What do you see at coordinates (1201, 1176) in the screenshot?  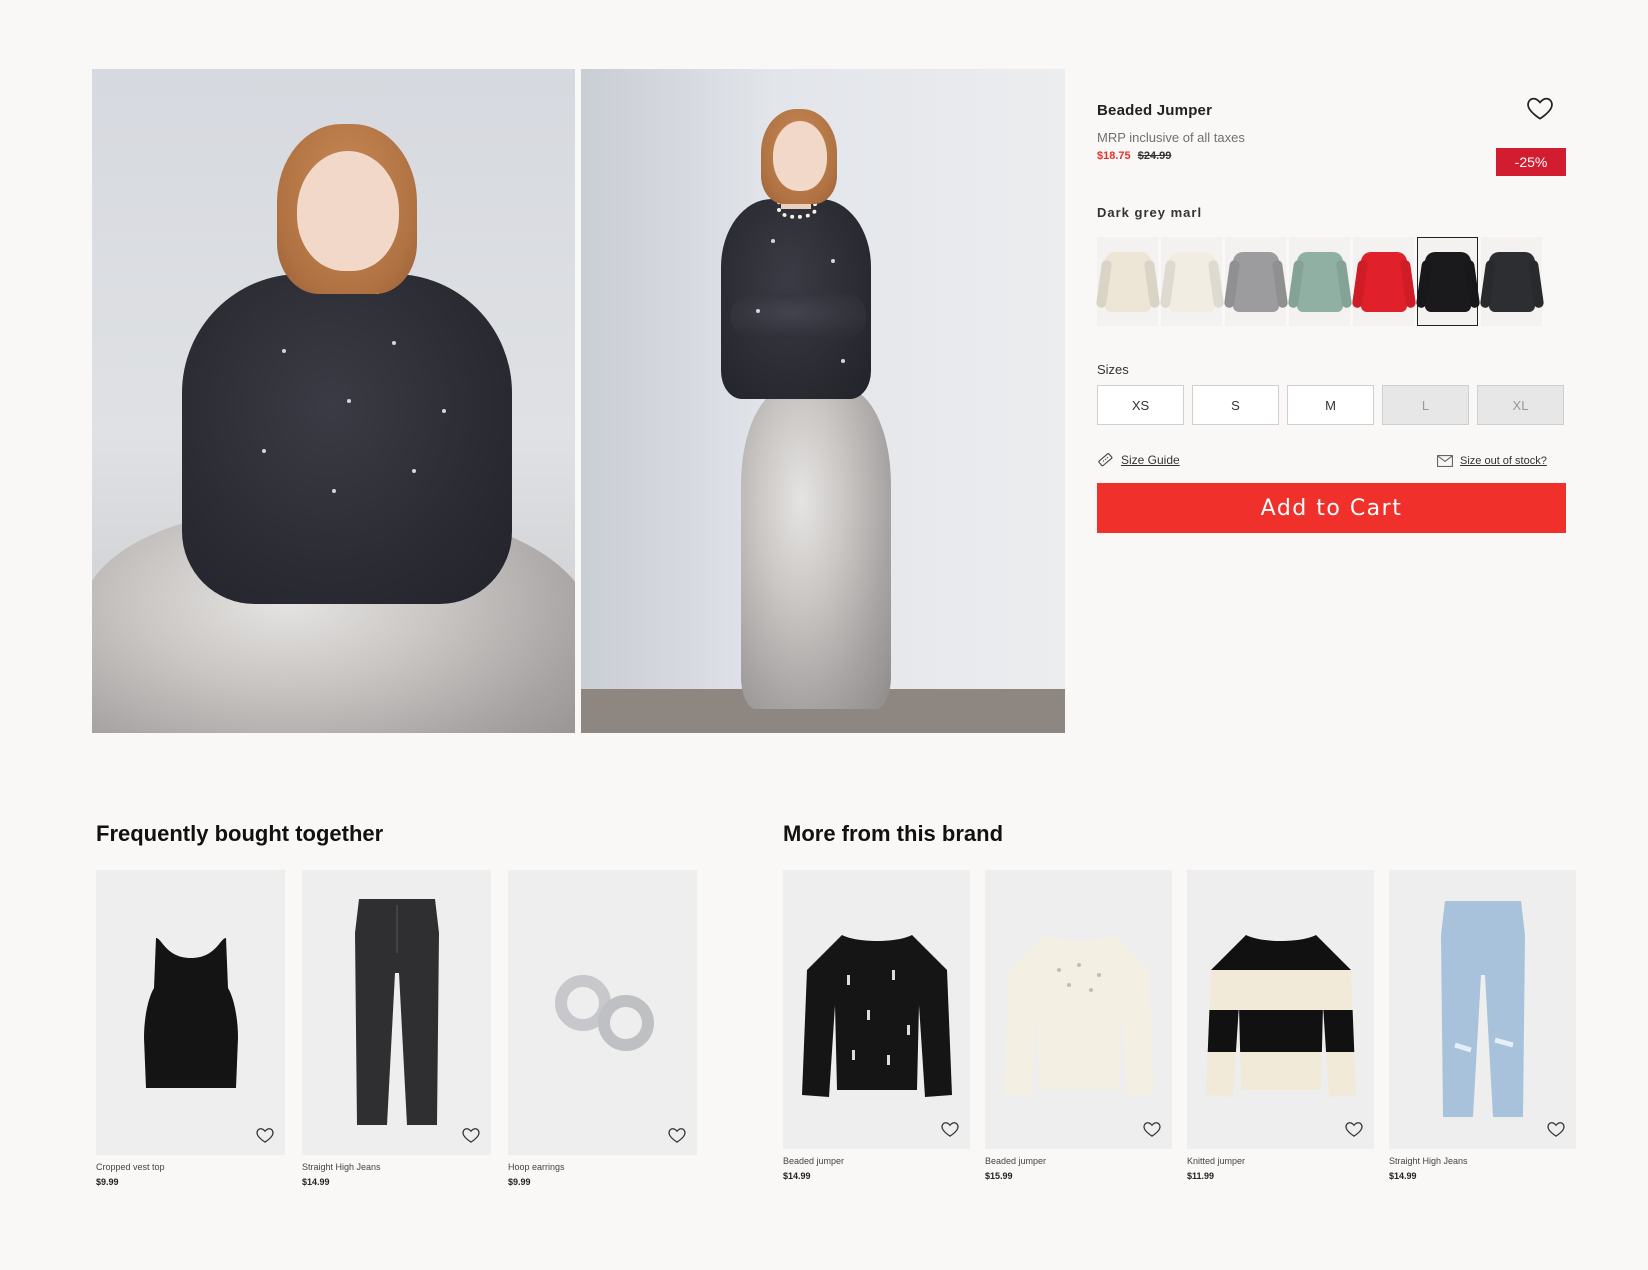 I see `product-price: $11.99` at bounding box center [1201, 1176].